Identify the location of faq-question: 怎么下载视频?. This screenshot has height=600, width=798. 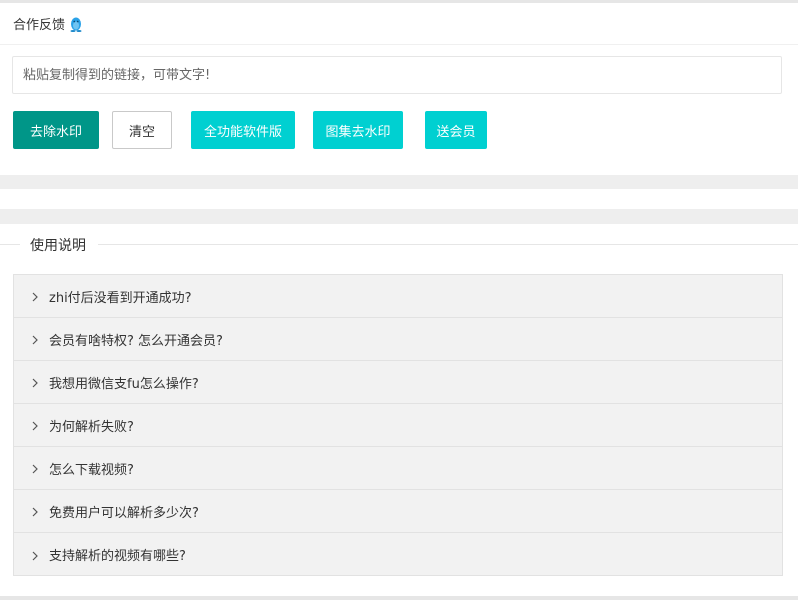
(91, 470).